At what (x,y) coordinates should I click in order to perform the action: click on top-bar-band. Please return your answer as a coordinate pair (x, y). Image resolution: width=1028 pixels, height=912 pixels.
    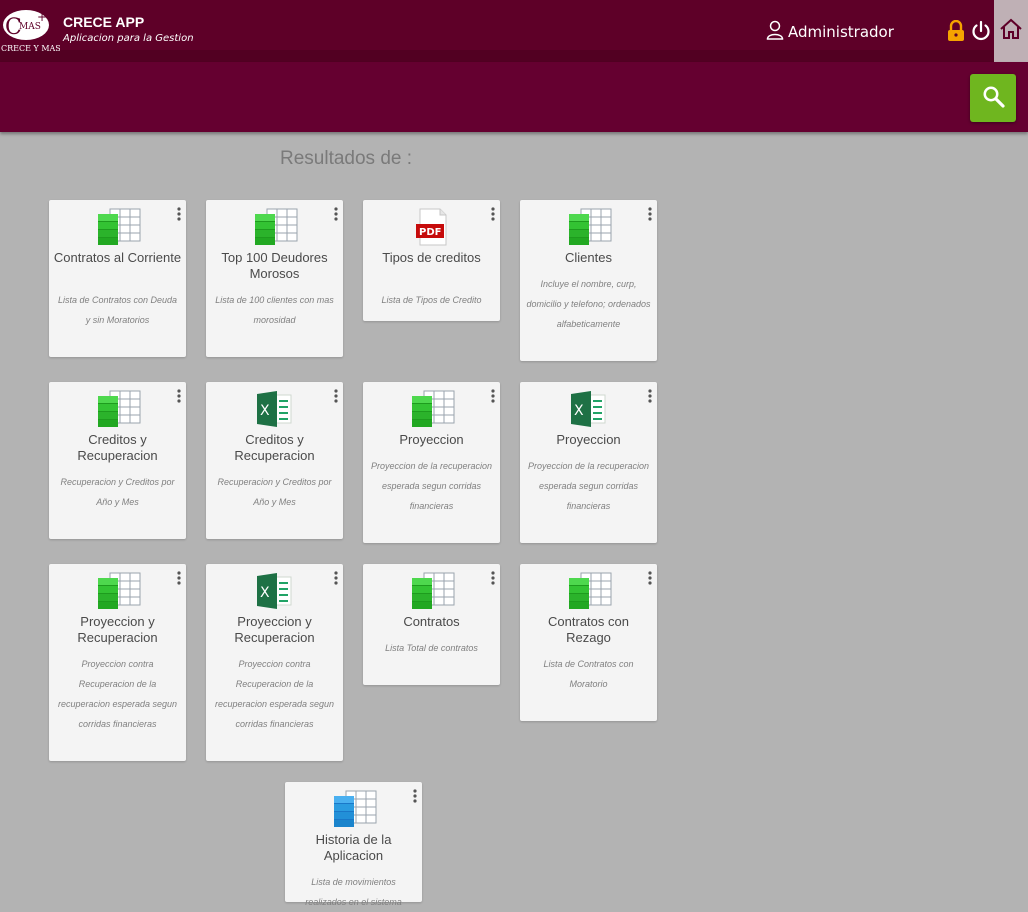
    Looking at the image, I should click on (514, 56).